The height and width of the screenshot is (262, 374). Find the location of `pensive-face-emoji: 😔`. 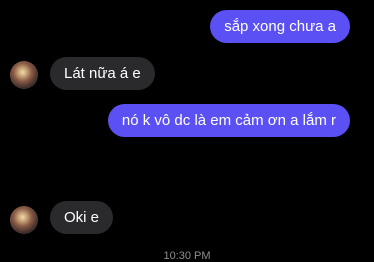

pensive-face-emoji: 😔 is located at coordinates (335, 166).